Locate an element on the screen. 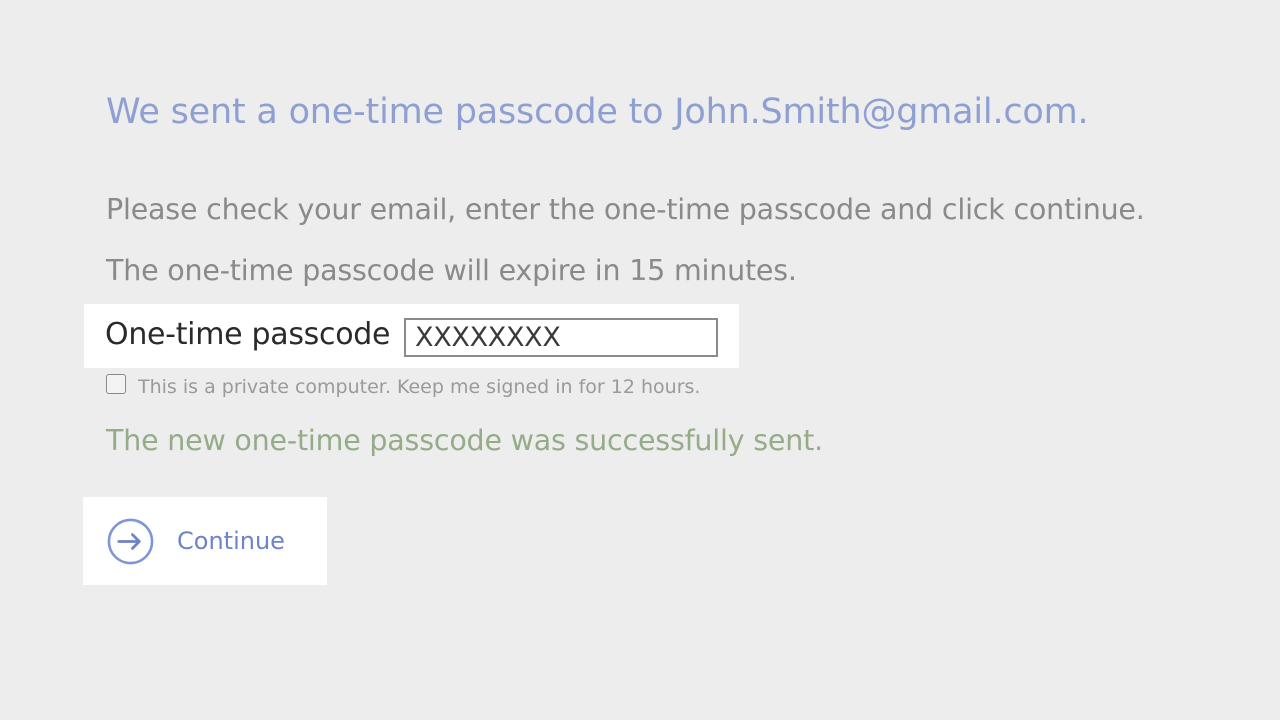 The image size is (1280, 720). passcode-label: One-time passcode is located at coordinates (248, 334).